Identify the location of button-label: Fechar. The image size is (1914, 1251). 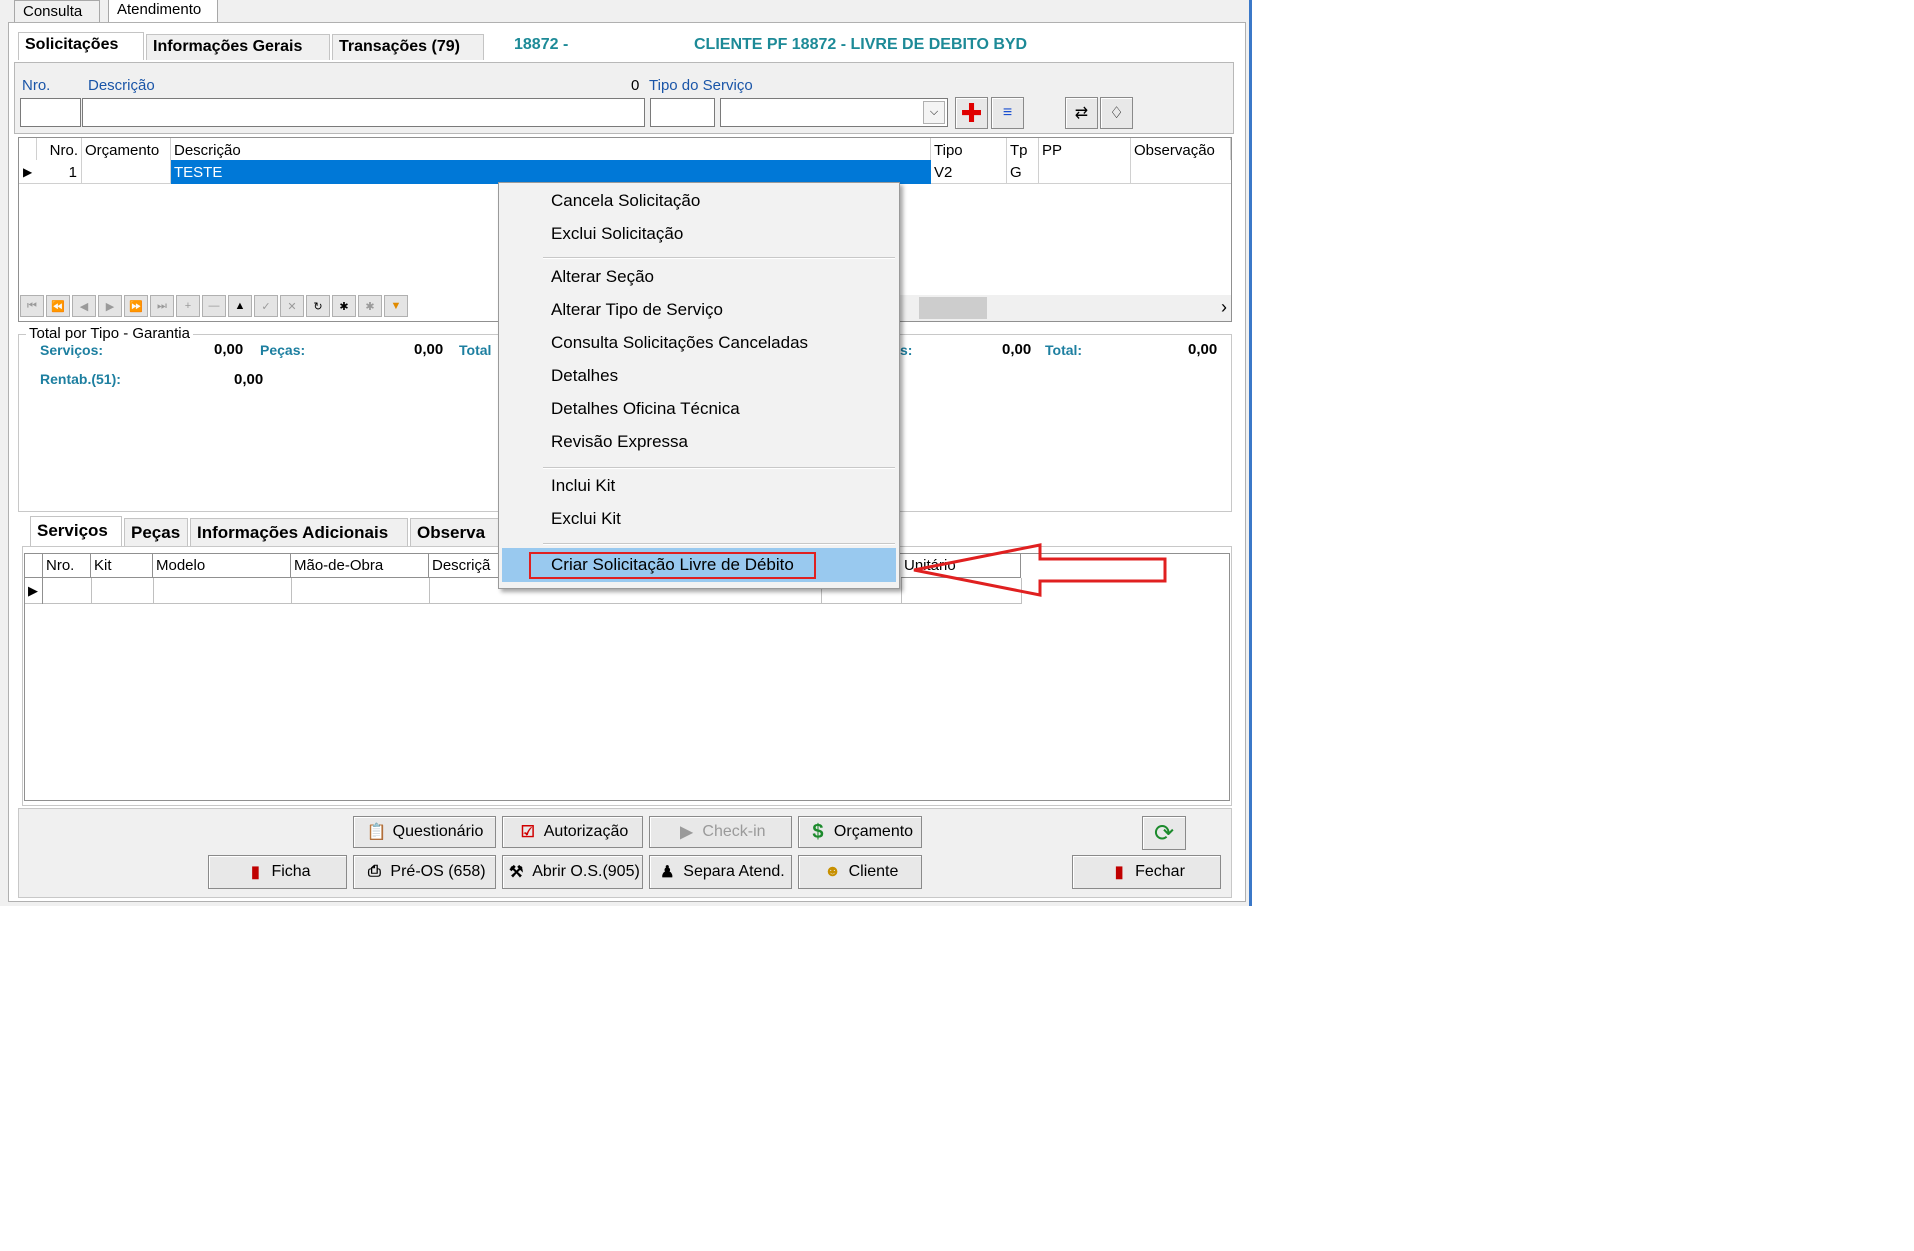
(1160, 871).